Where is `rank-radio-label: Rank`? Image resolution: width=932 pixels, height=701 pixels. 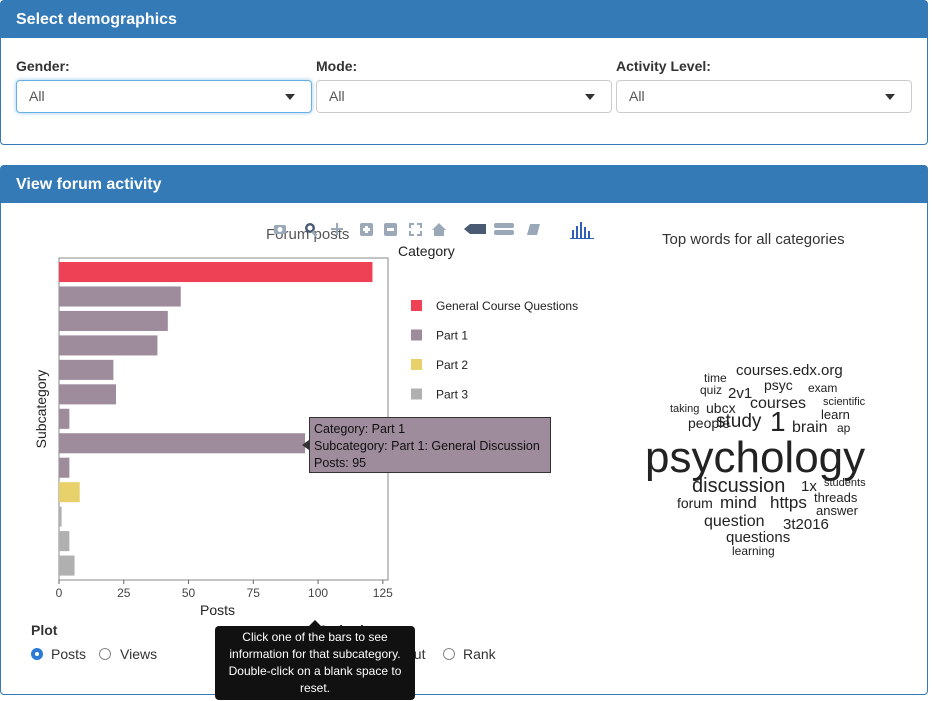
rank-radio-label: Rank is located at coordinates (479, 654).